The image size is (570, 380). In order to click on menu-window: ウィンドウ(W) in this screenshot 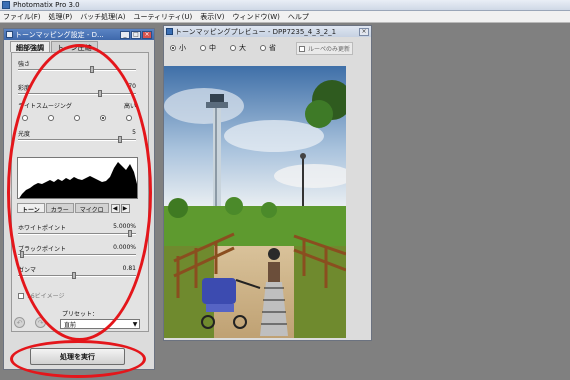, I will do `click(255, 17)`.